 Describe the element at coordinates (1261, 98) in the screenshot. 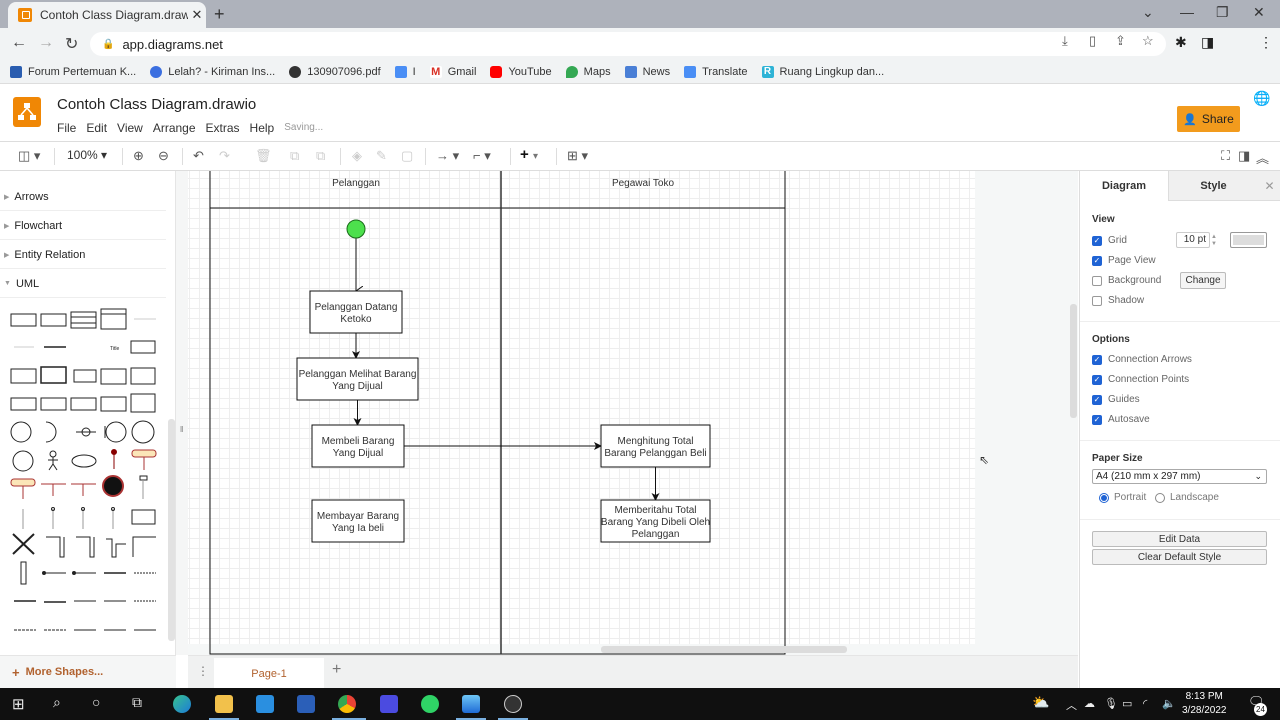

I see `language-globe-icon: 🌐` at that location.